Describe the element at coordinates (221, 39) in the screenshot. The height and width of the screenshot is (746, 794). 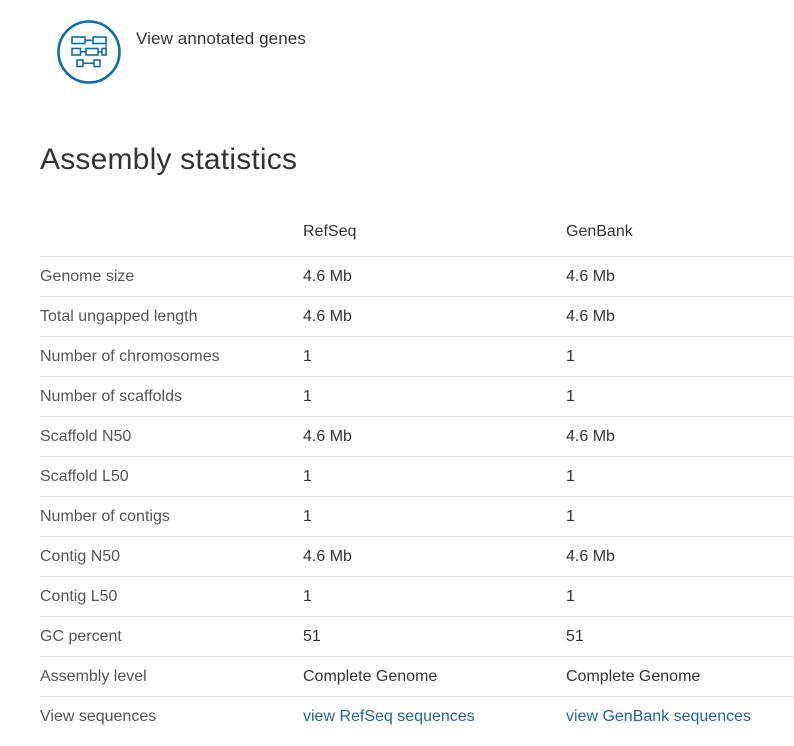
I see `view-annotated-genes-label: View annotated genes` at that location.